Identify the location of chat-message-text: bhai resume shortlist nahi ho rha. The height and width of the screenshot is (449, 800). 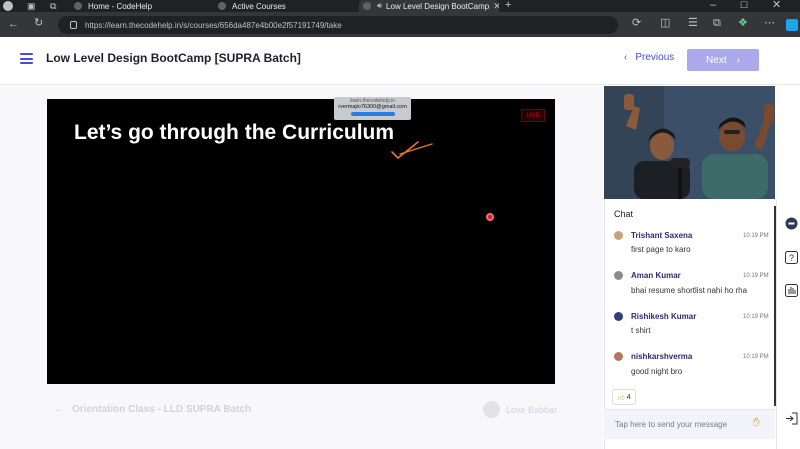
(689, 290).